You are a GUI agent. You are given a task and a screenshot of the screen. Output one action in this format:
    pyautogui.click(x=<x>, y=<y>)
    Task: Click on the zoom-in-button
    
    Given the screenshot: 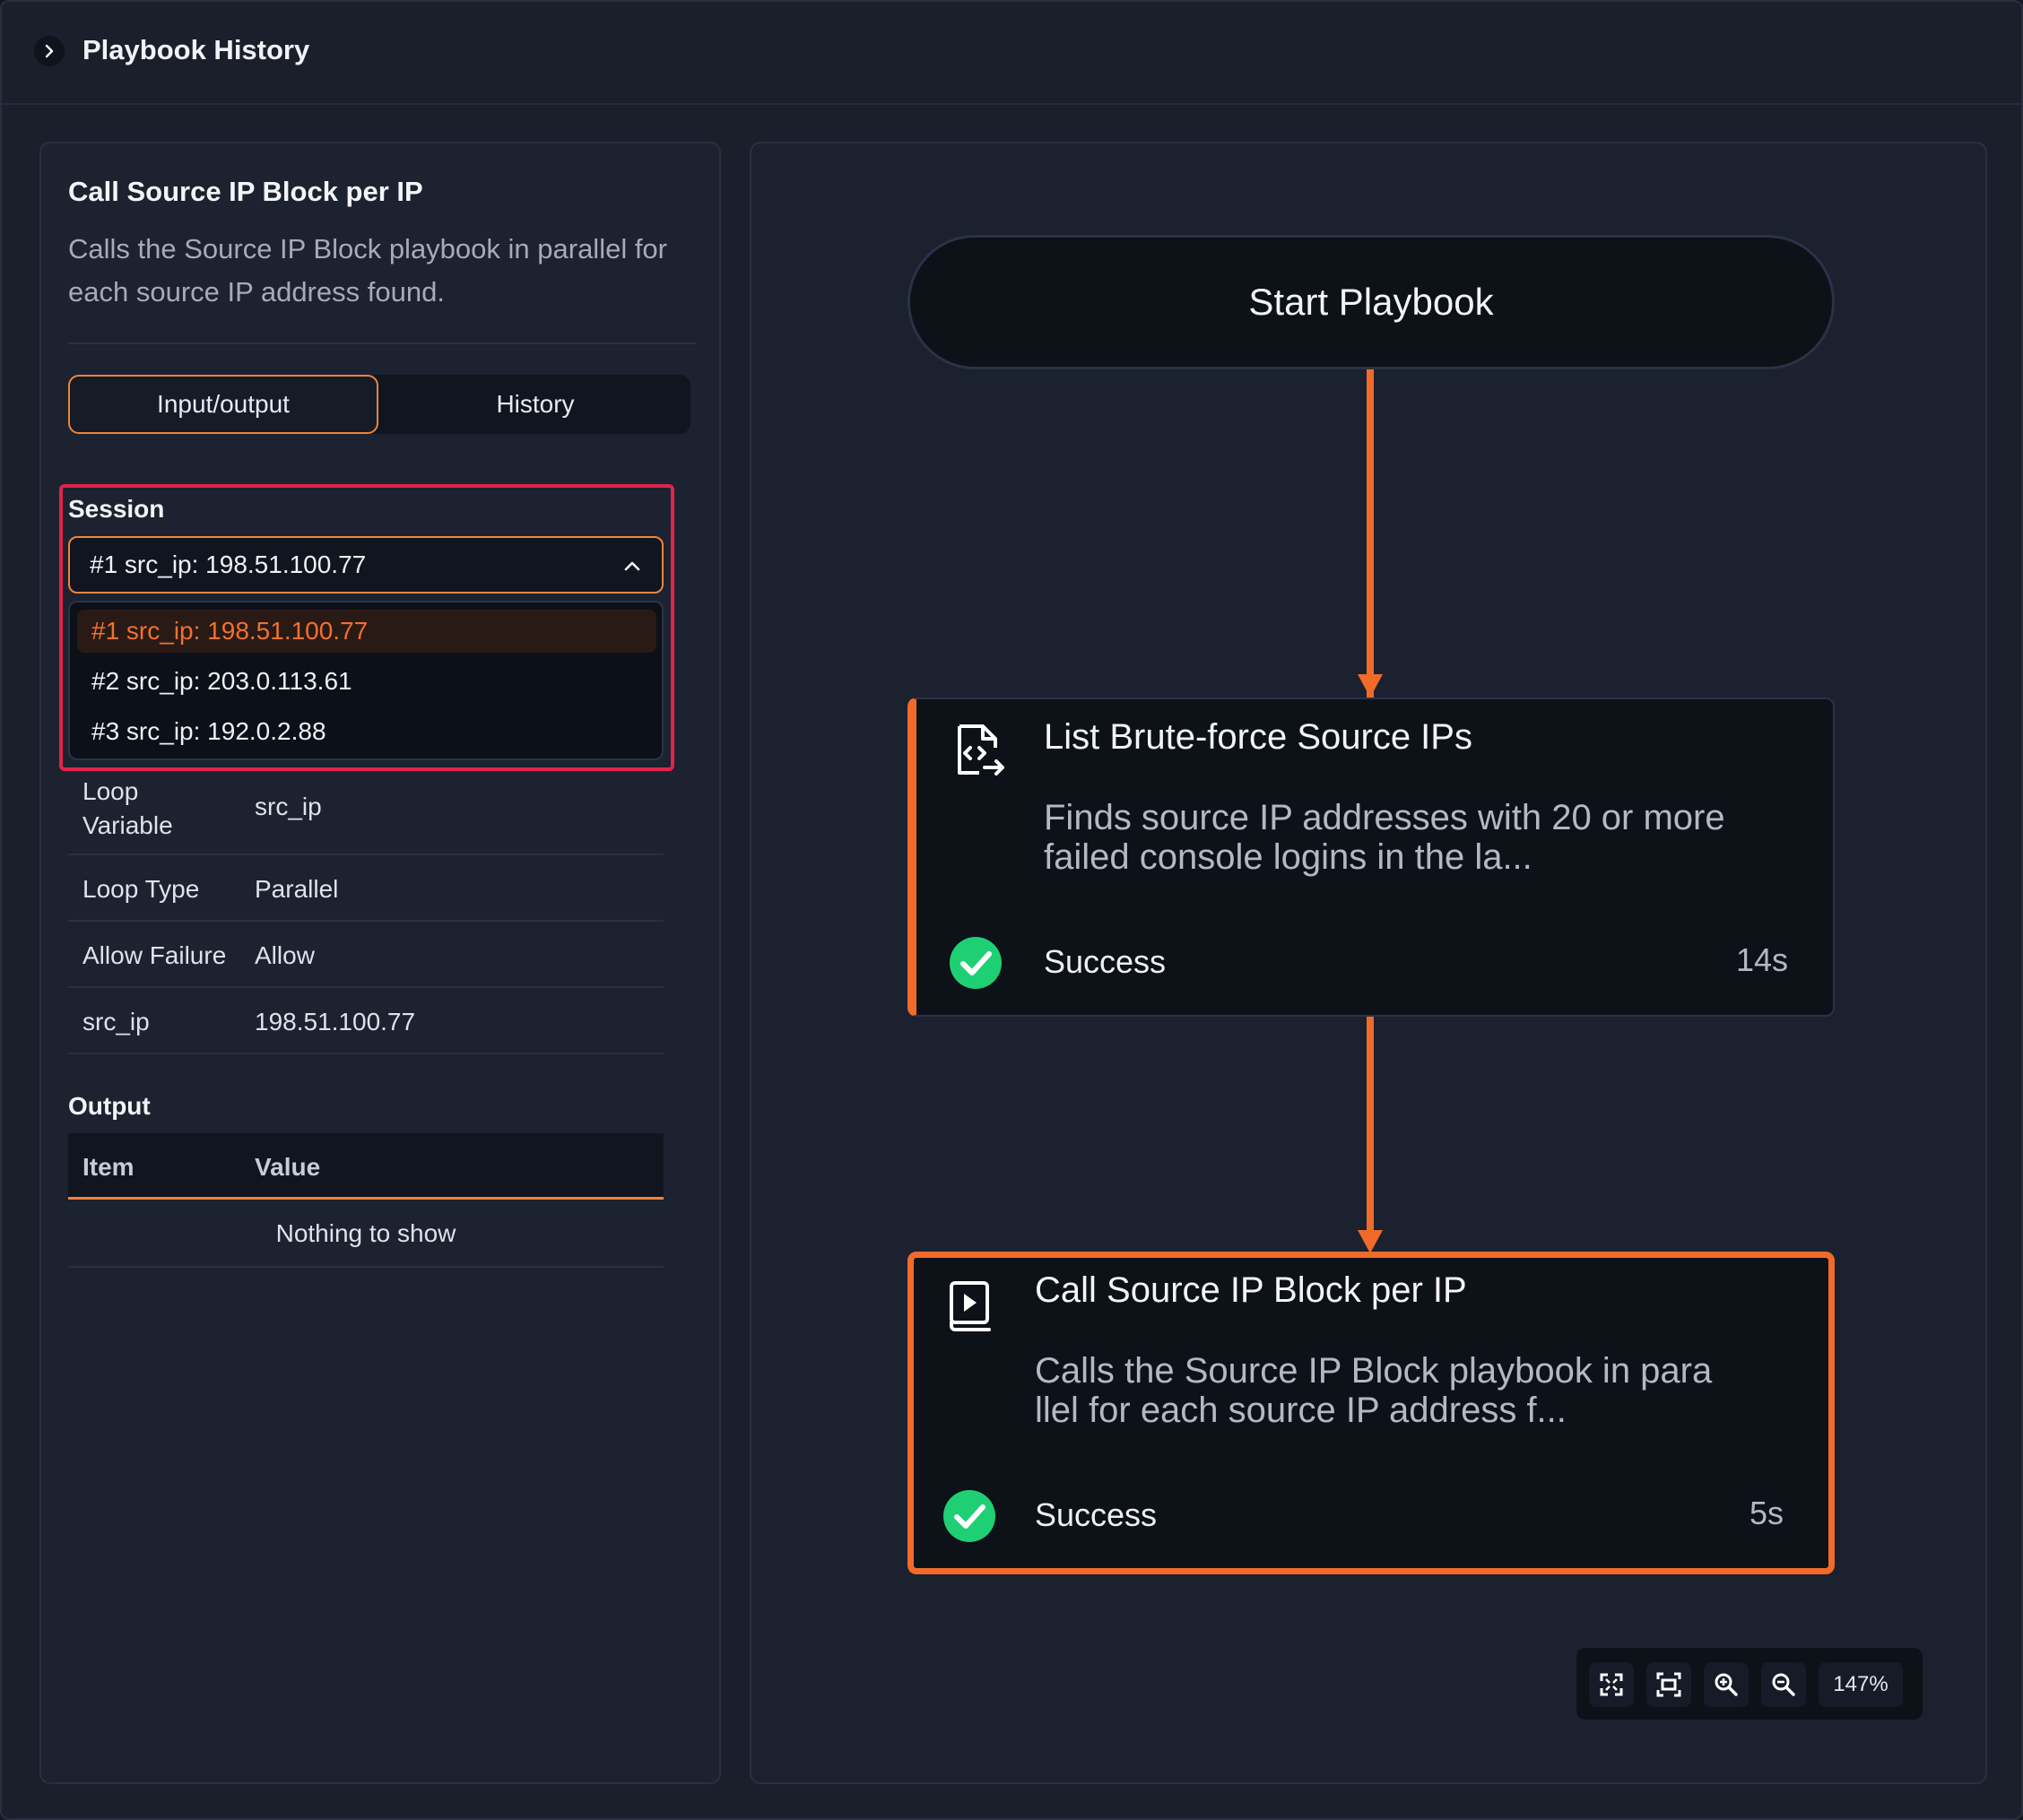 What is the action you would take?
    pyautogui.click(x=1726, y=1685)
    